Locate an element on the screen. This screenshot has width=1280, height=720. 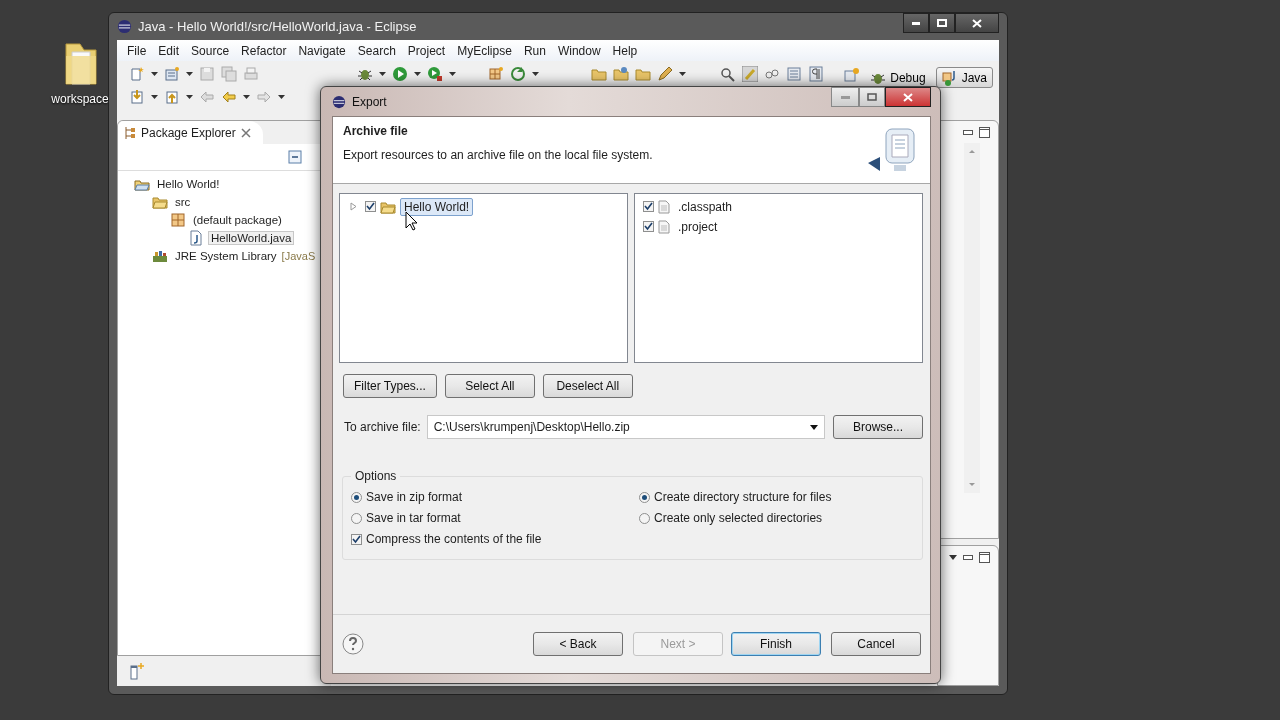
highlight-pen-icon is located at coordinates (750, 73).